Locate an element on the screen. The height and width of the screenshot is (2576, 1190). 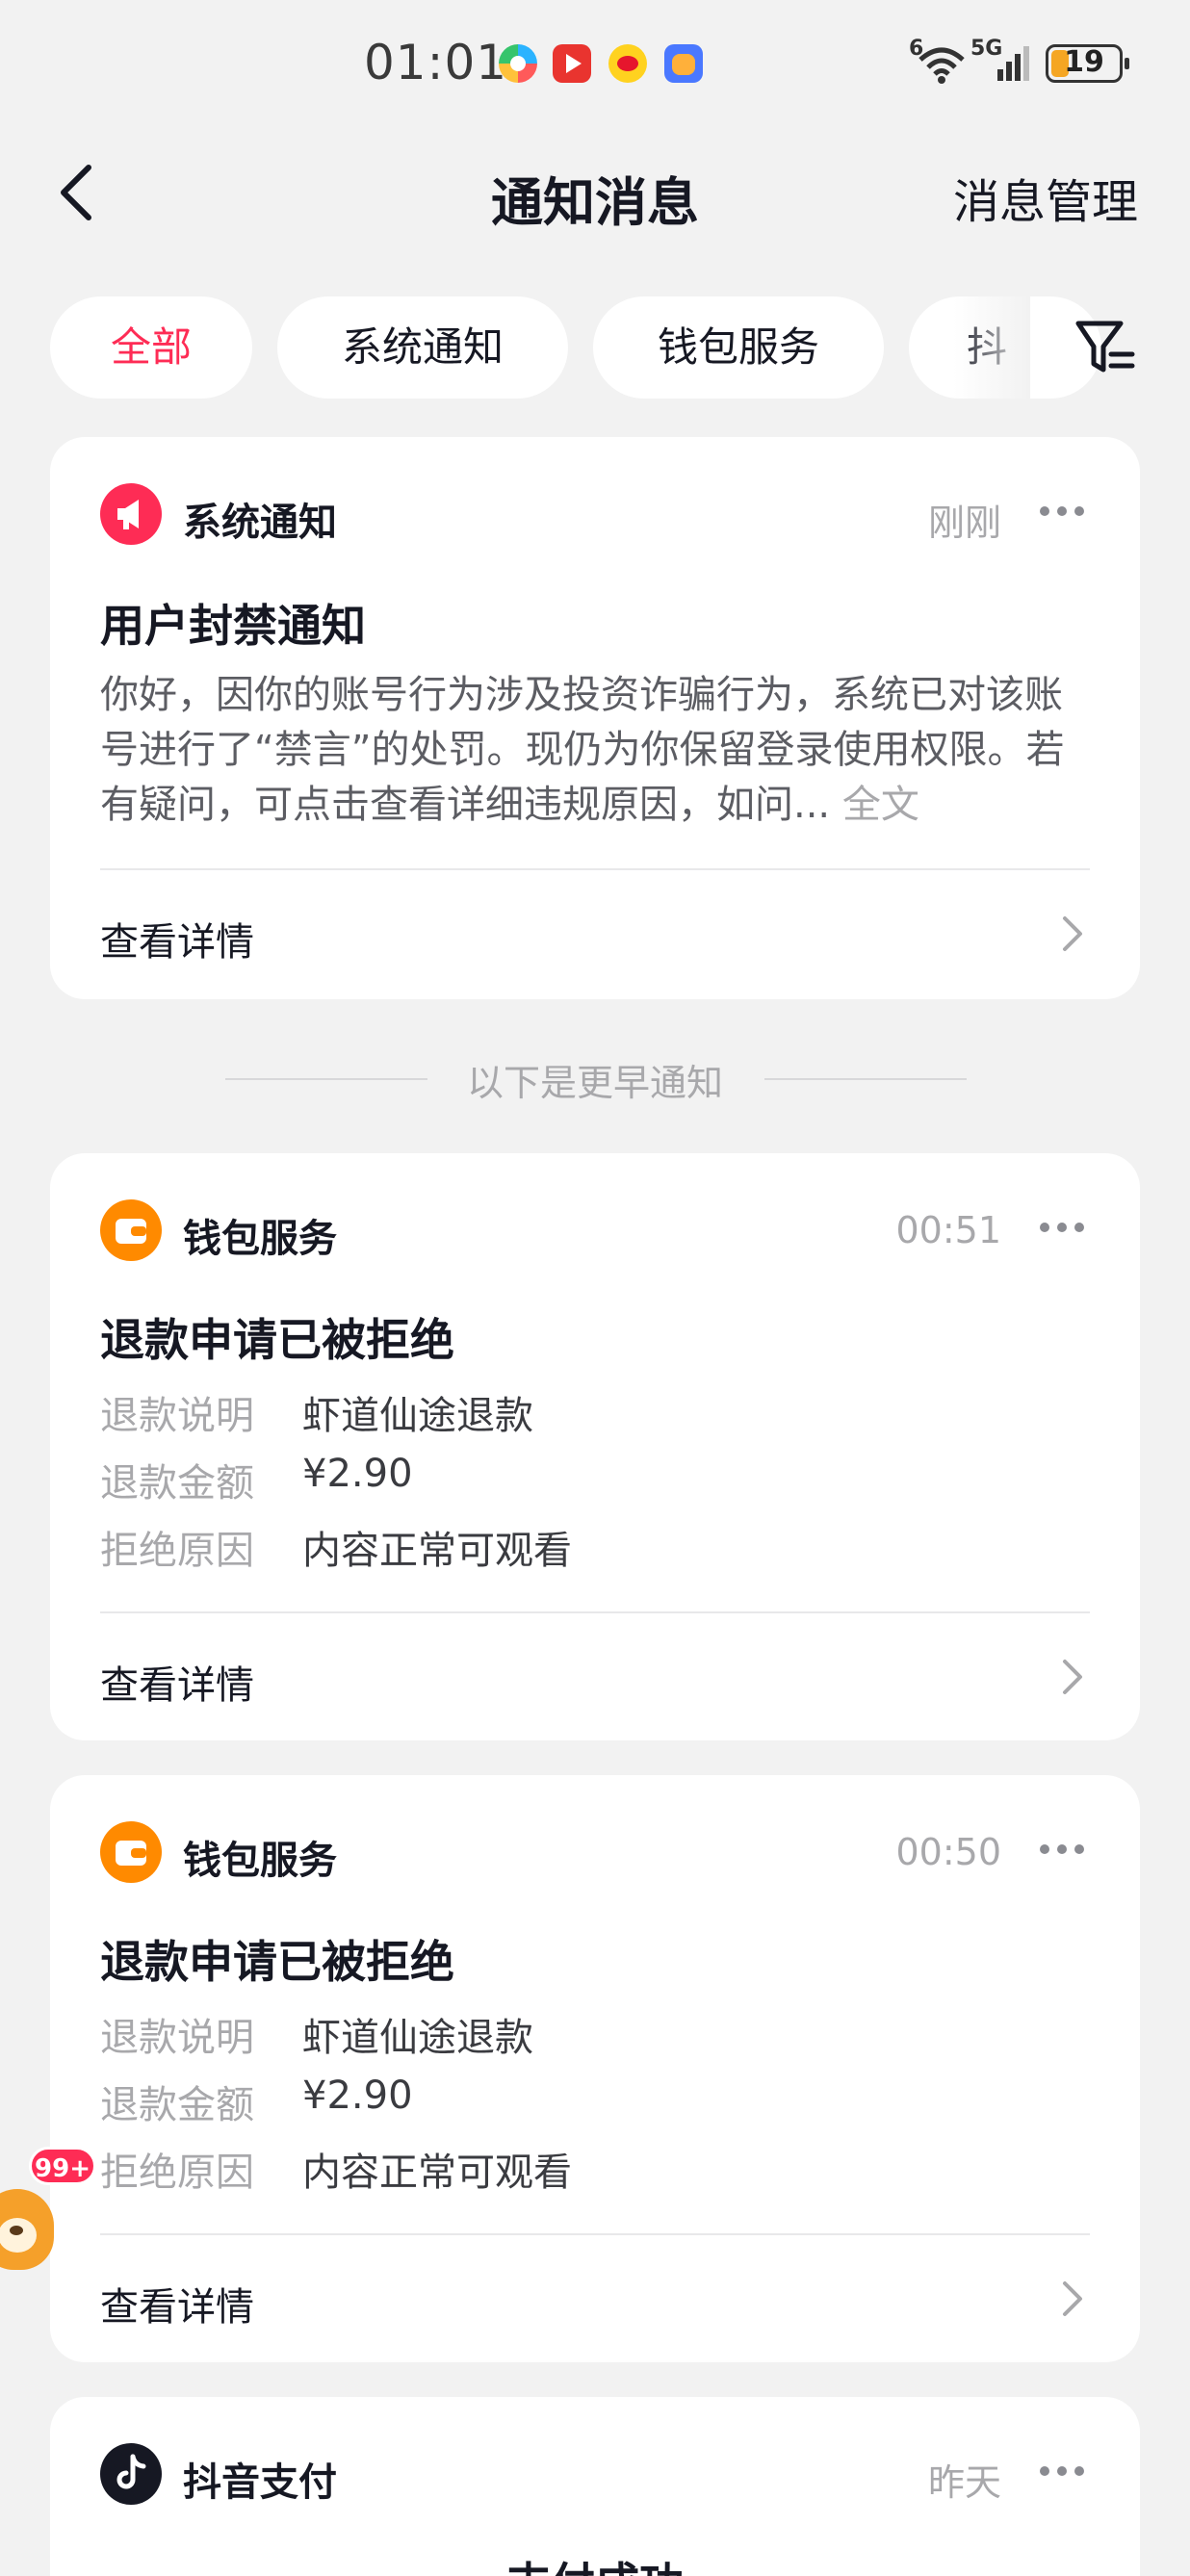
cellular-signal-icon: 5G is located at coordinates (1002, 63).